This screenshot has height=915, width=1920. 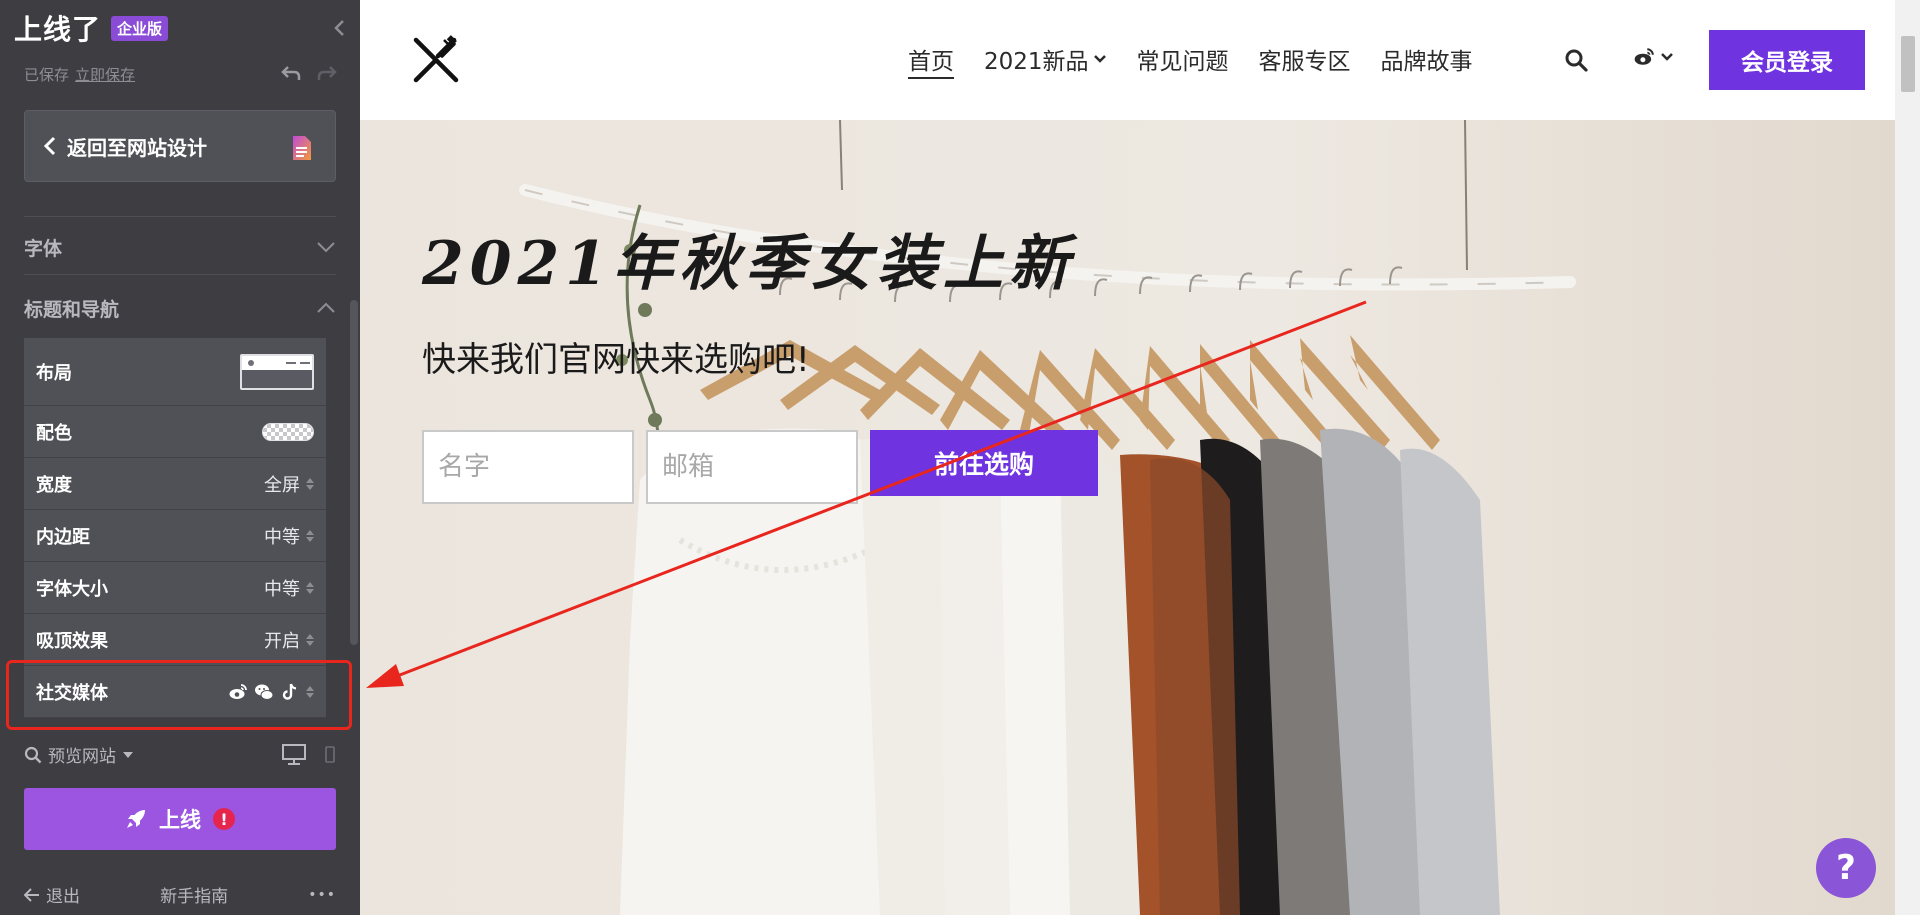 I want to click on fork-knife-logo-icon, so click(x=436, y=60).